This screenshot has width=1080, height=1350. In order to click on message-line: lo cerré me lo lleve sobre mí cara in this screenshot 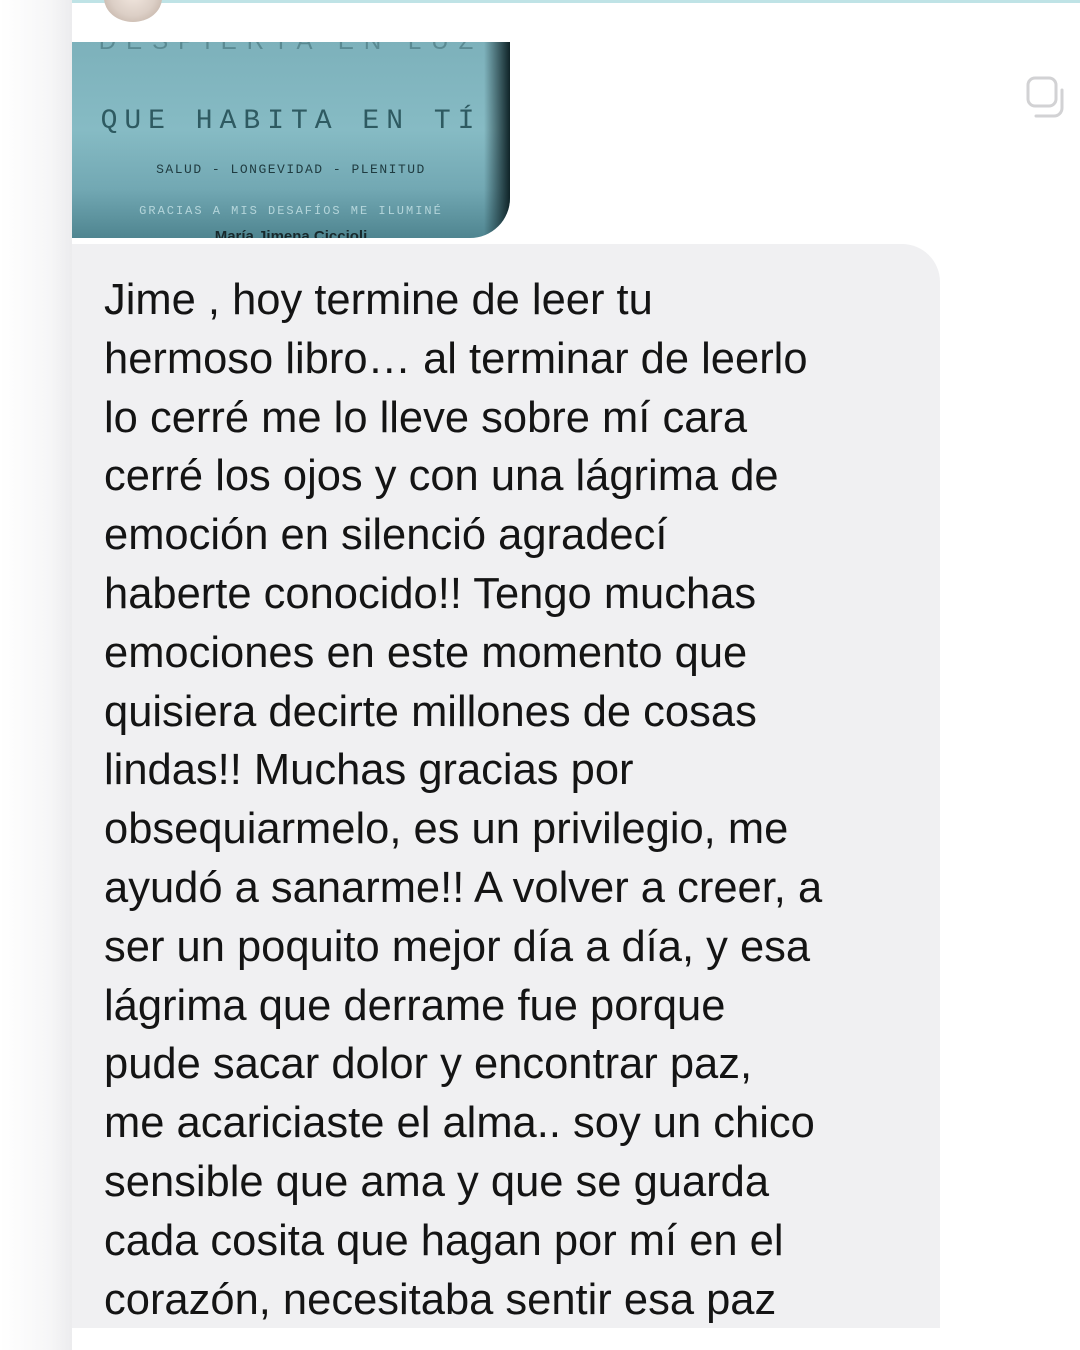, I will do `click(426, 417)`.